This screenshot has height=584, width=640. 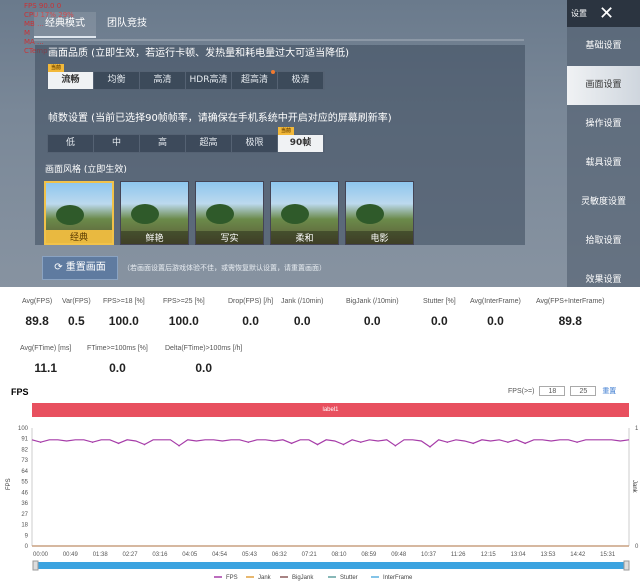 I want to click on y-tick-label: 91, so click(x=24, y=440).